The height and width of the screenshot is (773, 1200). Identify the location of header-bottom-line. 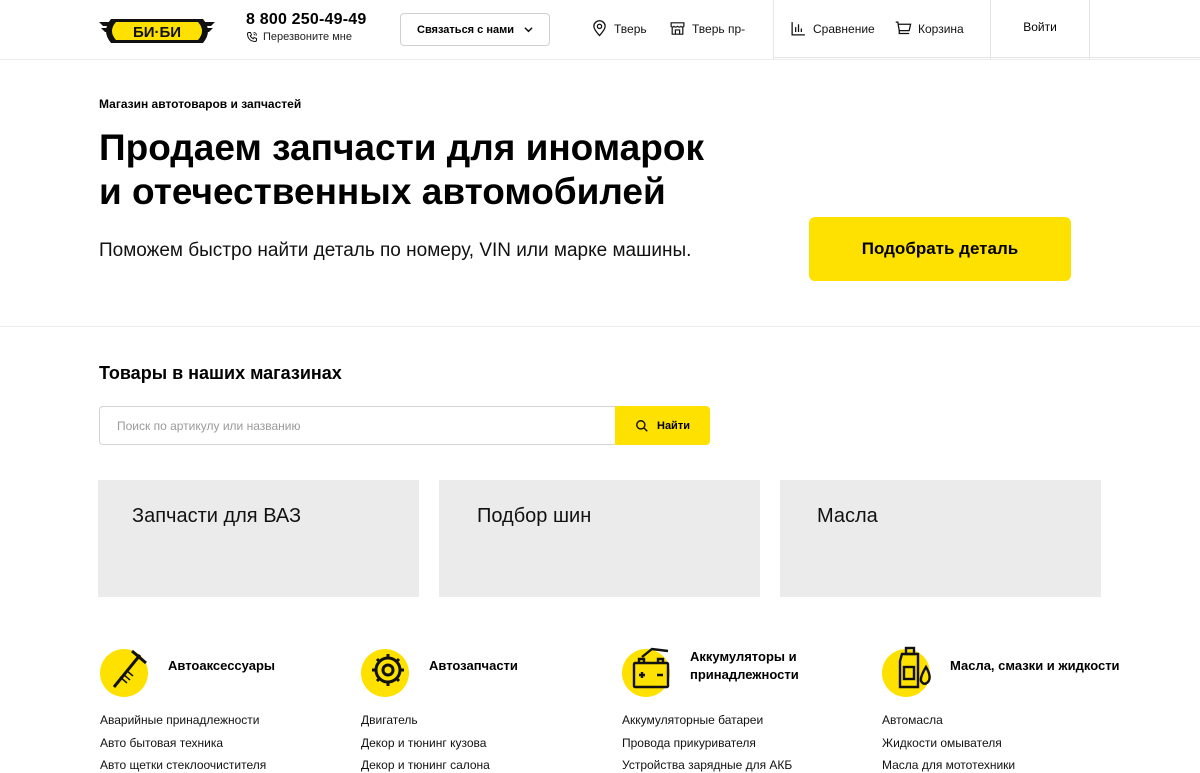
(987, 57).